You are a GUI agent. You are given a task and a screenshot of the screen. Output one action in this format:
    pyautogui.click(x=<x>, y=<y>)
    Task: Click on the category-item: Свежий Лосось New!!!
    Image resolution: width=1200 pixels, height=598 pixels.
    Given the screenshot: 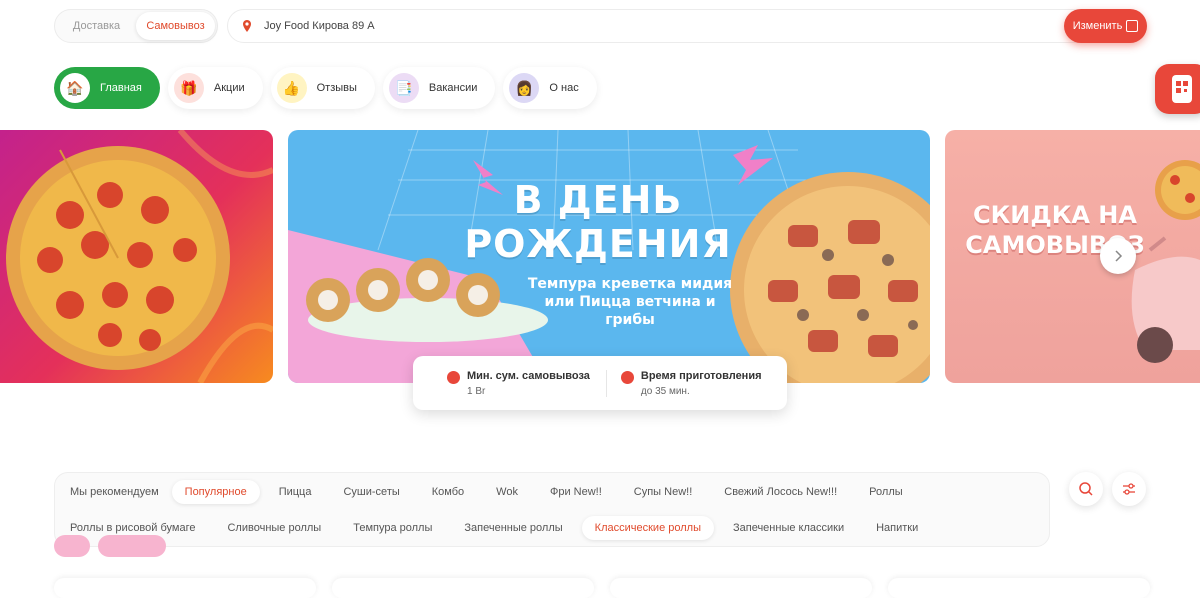 What is the action you would take?
    pyautogui.click(x=780, y=492)
    